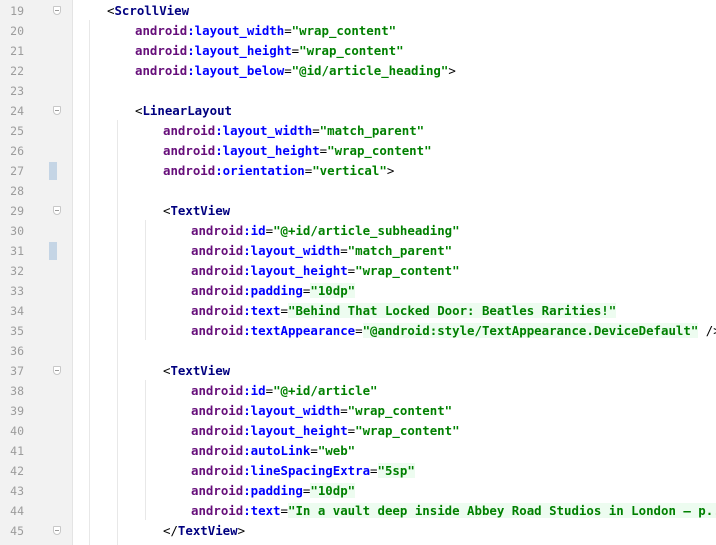 Image resolution: width=716 pixels, height=545 pixels. I want to click on line-number: 42, so click(17, 471).